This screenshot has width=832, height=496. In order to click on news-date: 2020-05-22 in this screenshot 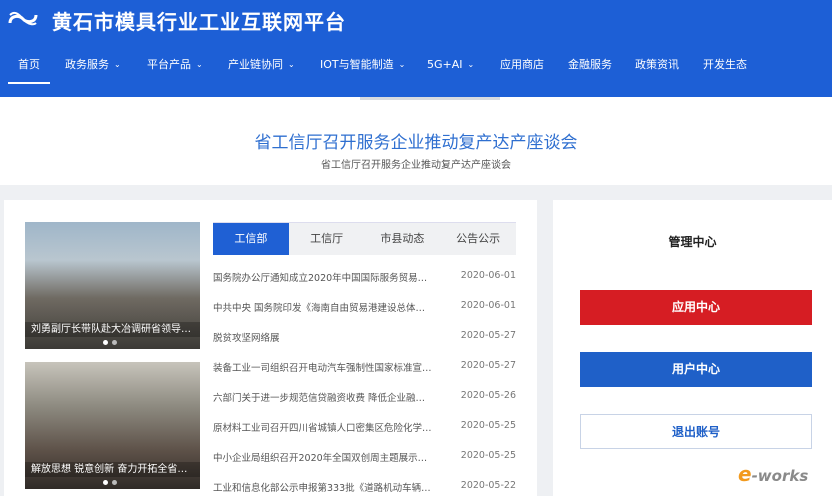, I will do `click(488, 485)`.